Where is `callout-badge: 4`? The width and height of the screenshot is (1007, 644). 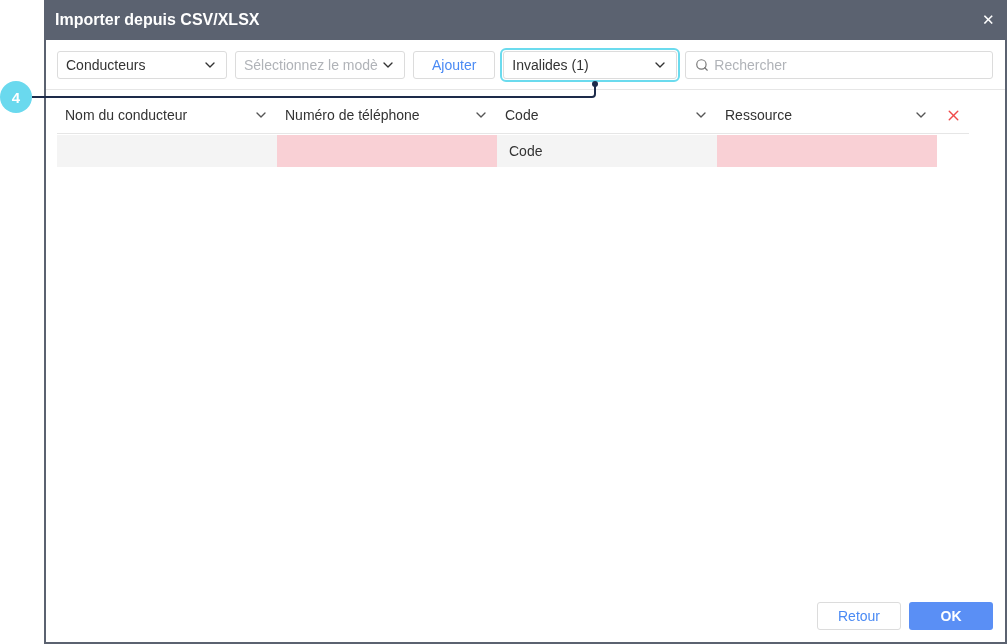 callout-badge: 4 is located at coordinates (16, 97).